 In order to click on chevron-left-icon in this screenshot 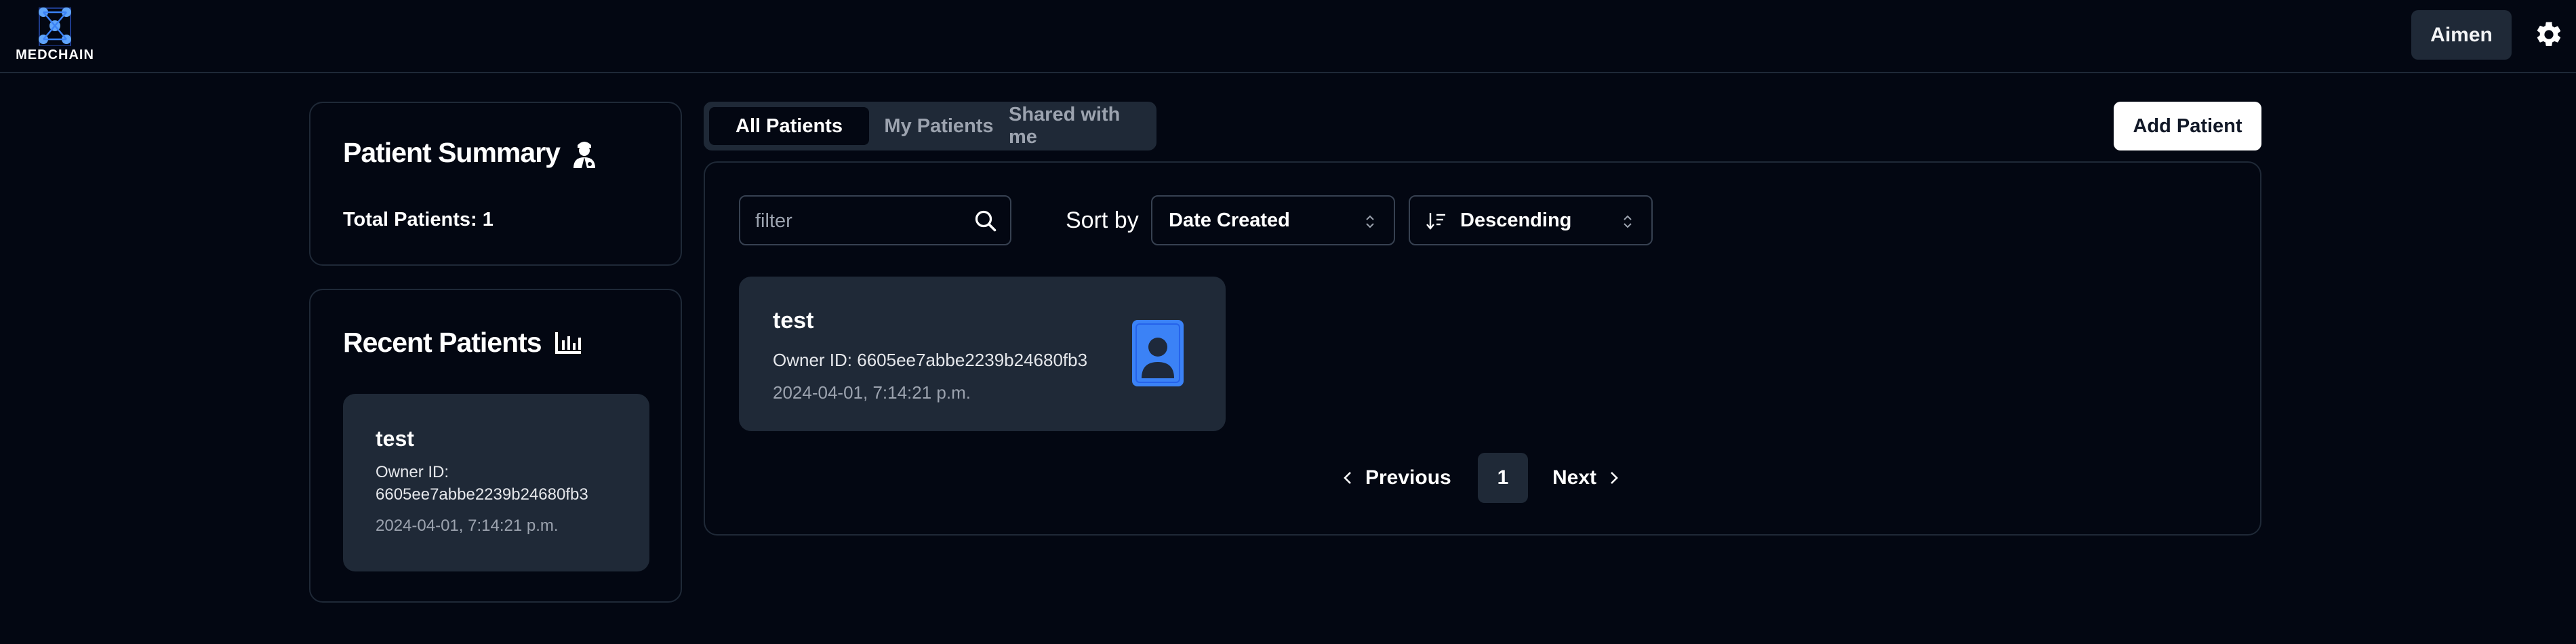, I will do `click(1347, 478)`.